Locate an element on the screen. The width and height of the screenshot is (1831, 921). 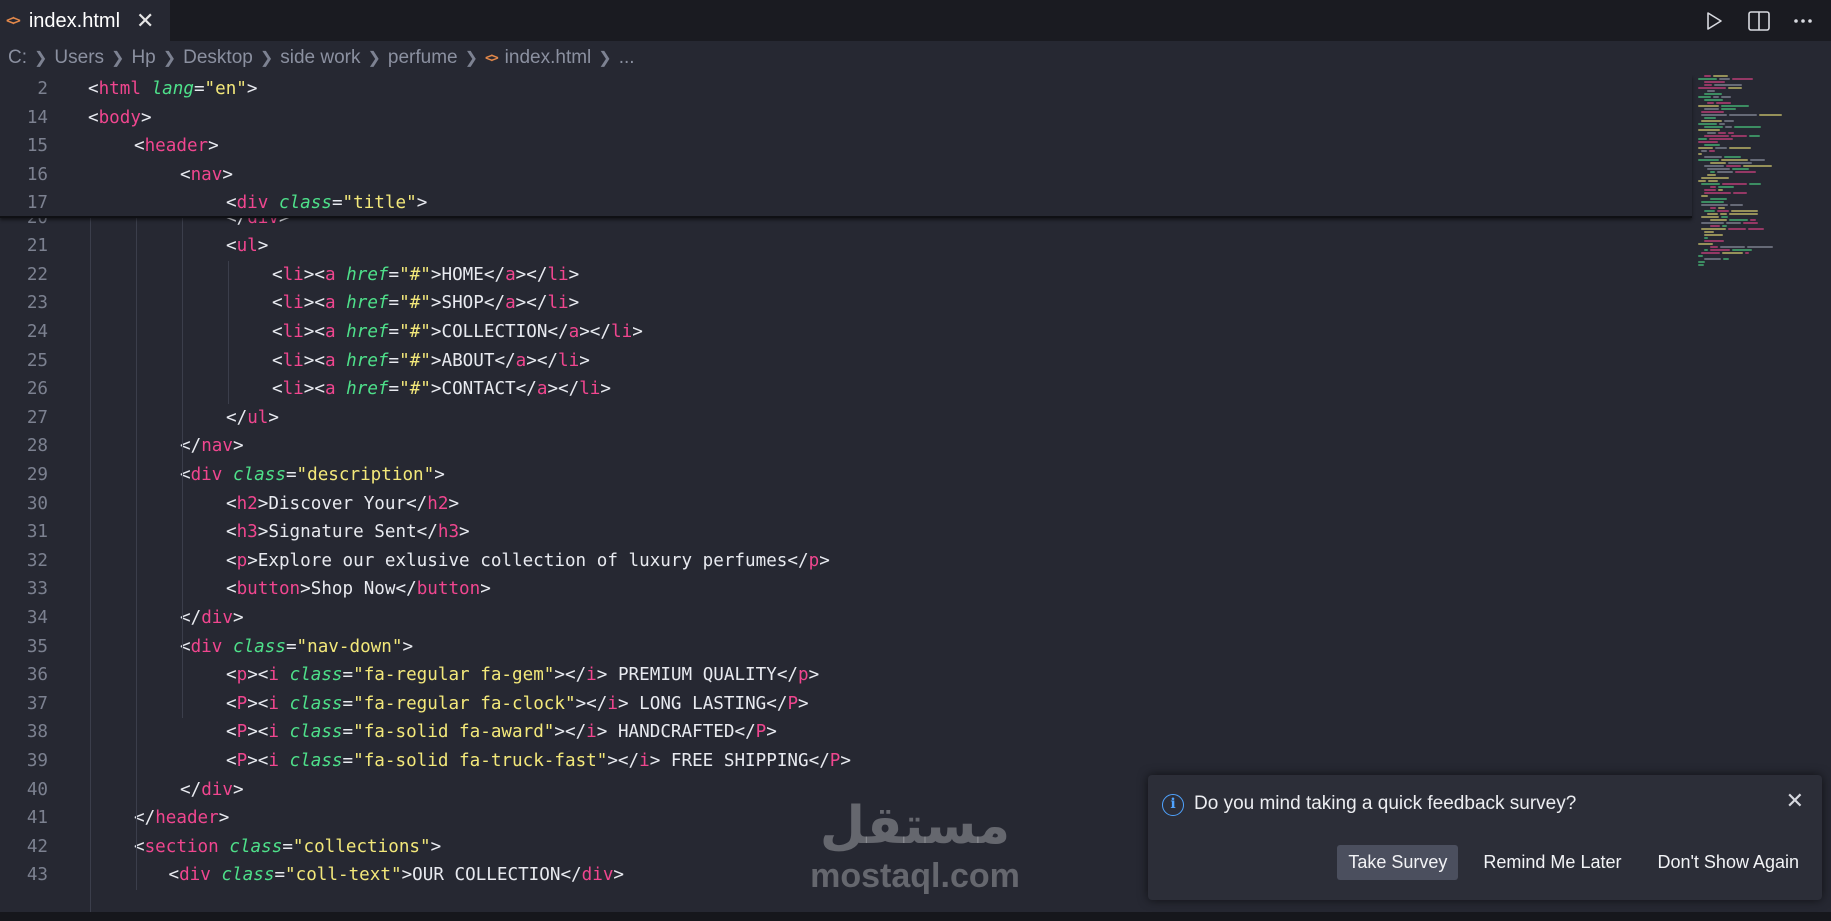
minimap is located at coordinates (1758, 175).